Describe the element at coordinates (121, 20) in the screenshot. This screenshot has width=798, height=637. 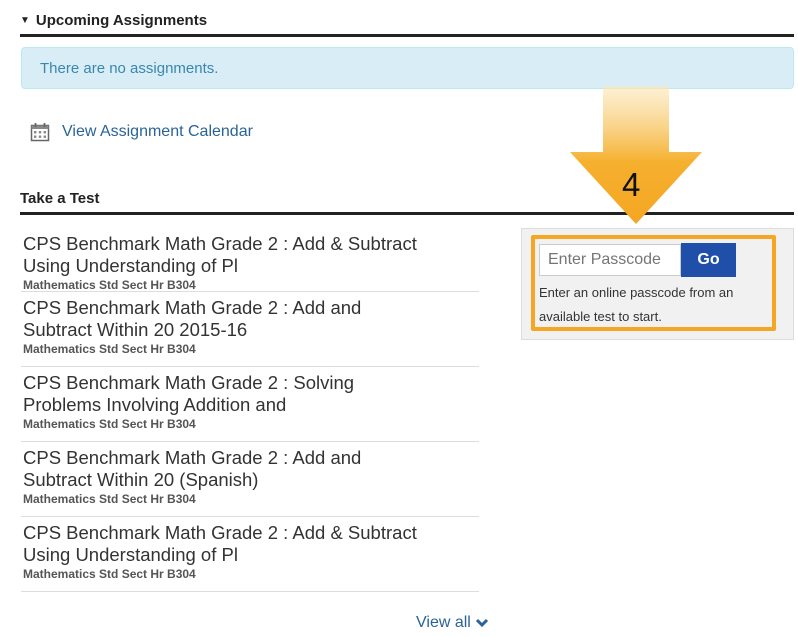
I see `upcoming-assignments-title: Upcoming Assignments` at that location.